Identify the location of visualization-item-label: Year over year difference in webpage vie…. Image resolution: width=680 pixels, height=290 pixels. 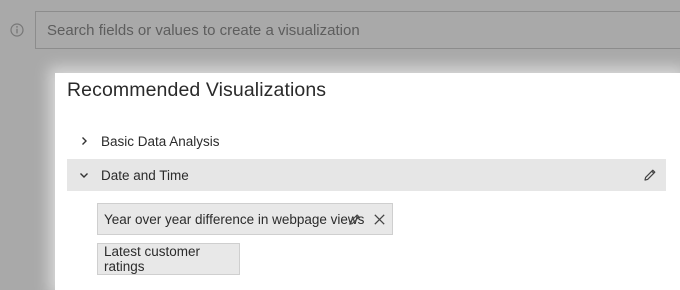
(234, 219).